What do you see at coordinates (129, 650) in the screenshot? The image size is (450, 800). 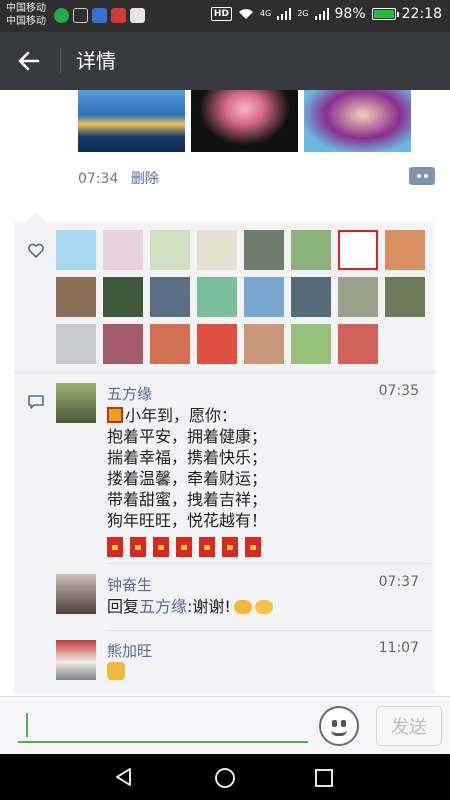 I see `commenter-name: 熊加旺` at bounding box center [129, 650].